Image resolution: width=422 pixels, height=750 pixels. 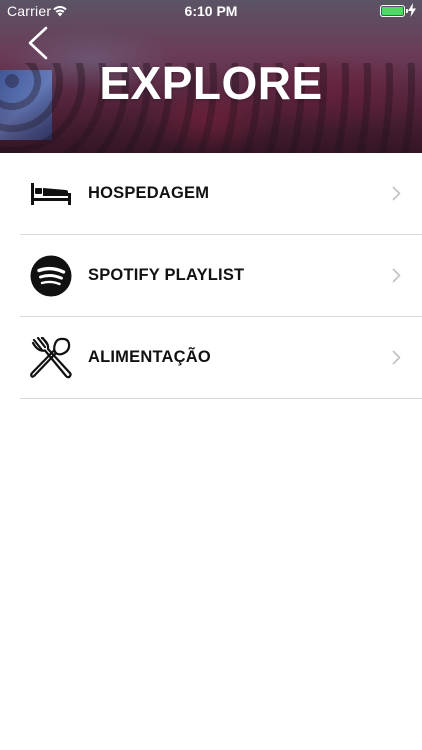 I want to click on battery-level, so click(x=392, y=11).